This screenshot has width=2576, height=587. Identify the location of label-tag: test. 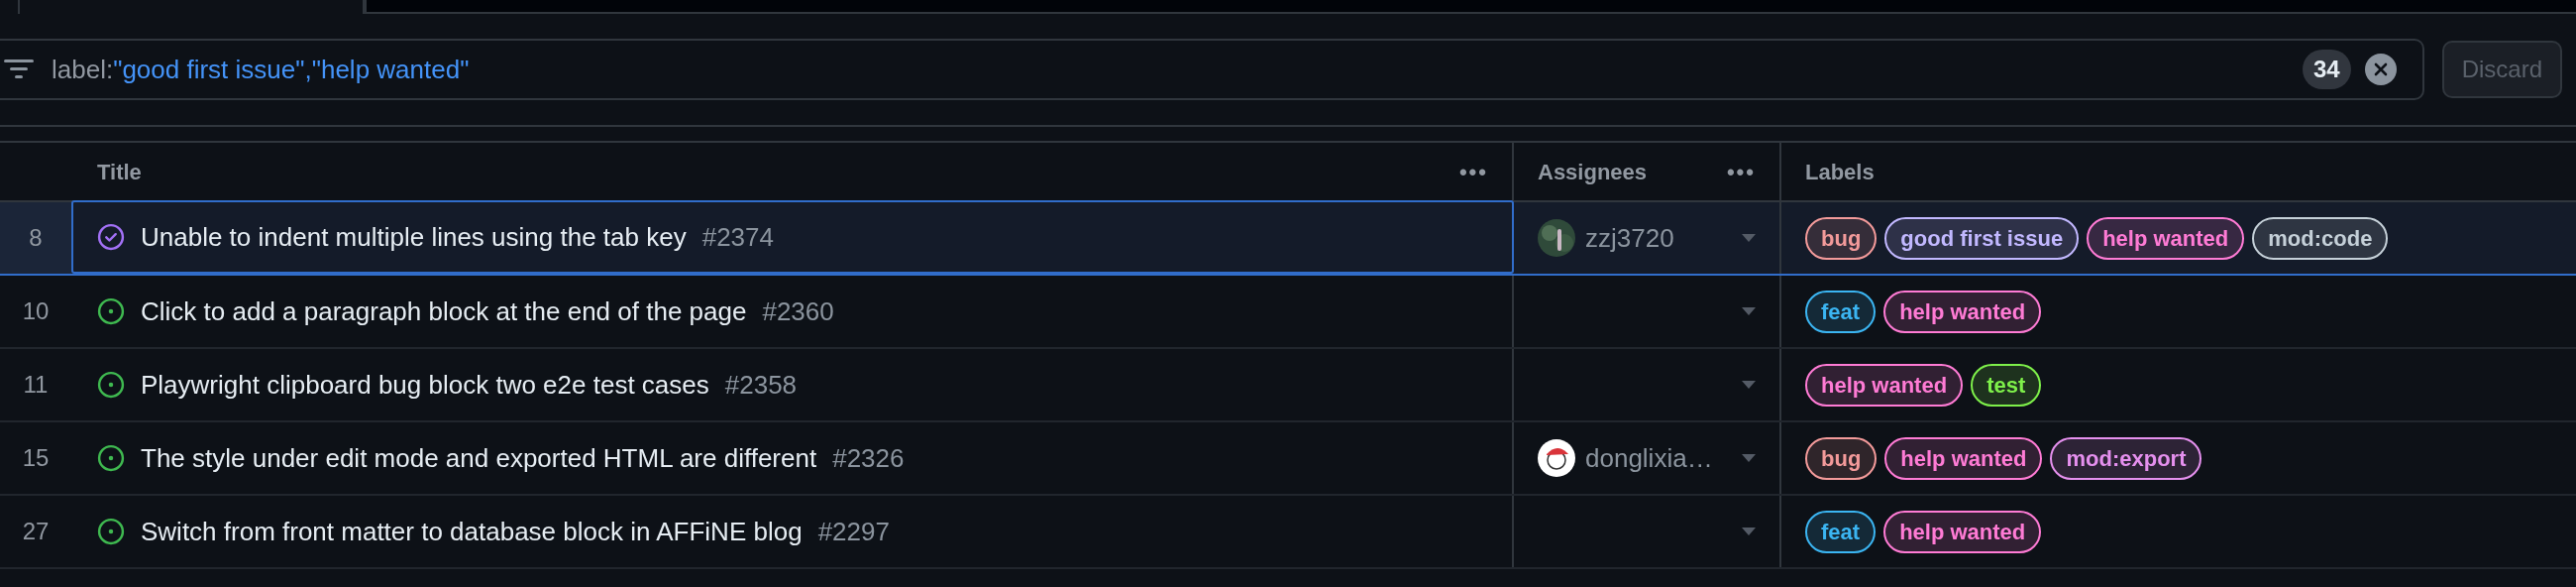
(2006, 385).